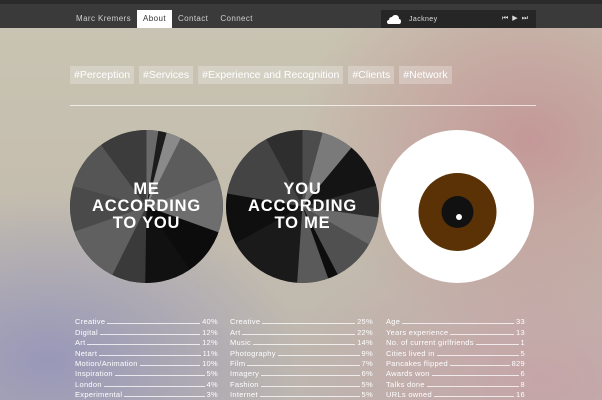 The height and width of the screenshot is (400, 602). Describe the element at coordinates (365, 332) in the screenshot. I see `stat-value: 22%` at that location.